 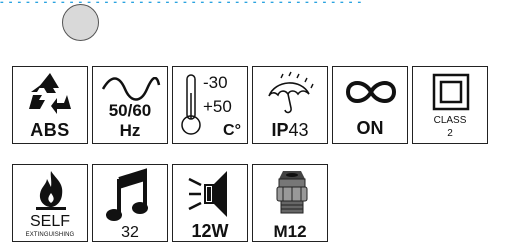 I want to click on frequency-value: 50/60, so click(x=130, y=110).